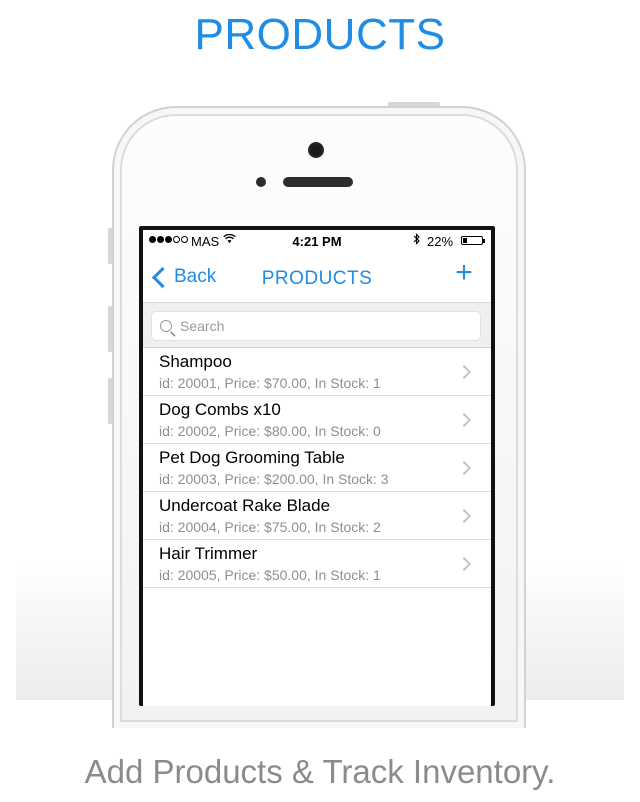 The width and height of the screenshot is (640, 802). I want to click on battery-percentage: 22%, so click(440, 241).